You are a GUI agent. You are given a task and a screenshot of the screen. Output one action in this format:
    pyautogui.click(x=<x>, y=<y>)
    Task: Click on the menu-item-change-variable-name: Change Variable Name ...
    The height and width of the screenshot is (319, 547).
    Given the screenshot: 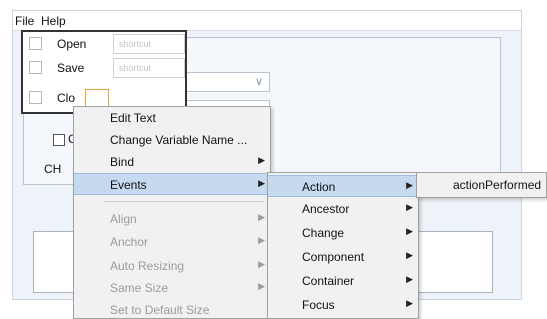 What is the action you would take?
    pyautogui.click(x=172, y=140)
    